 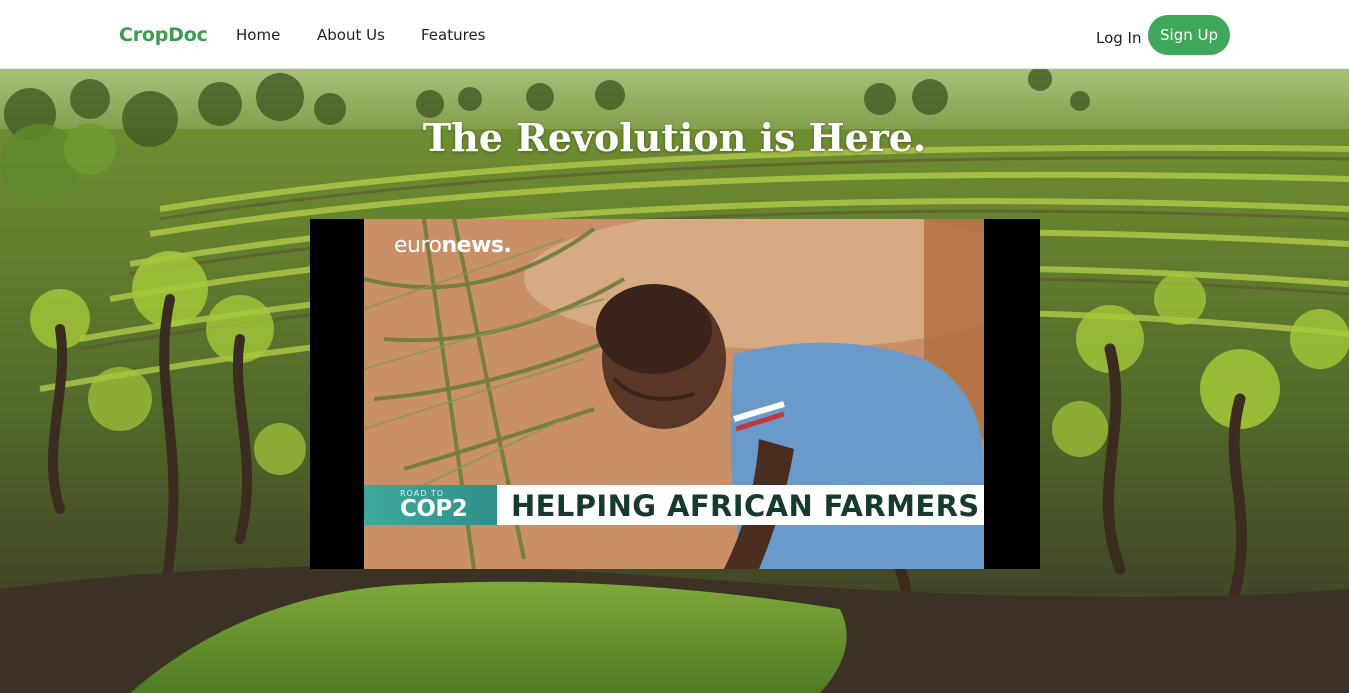 I want to click on signup-button: Sign Up, so click(x=1189, y=35).